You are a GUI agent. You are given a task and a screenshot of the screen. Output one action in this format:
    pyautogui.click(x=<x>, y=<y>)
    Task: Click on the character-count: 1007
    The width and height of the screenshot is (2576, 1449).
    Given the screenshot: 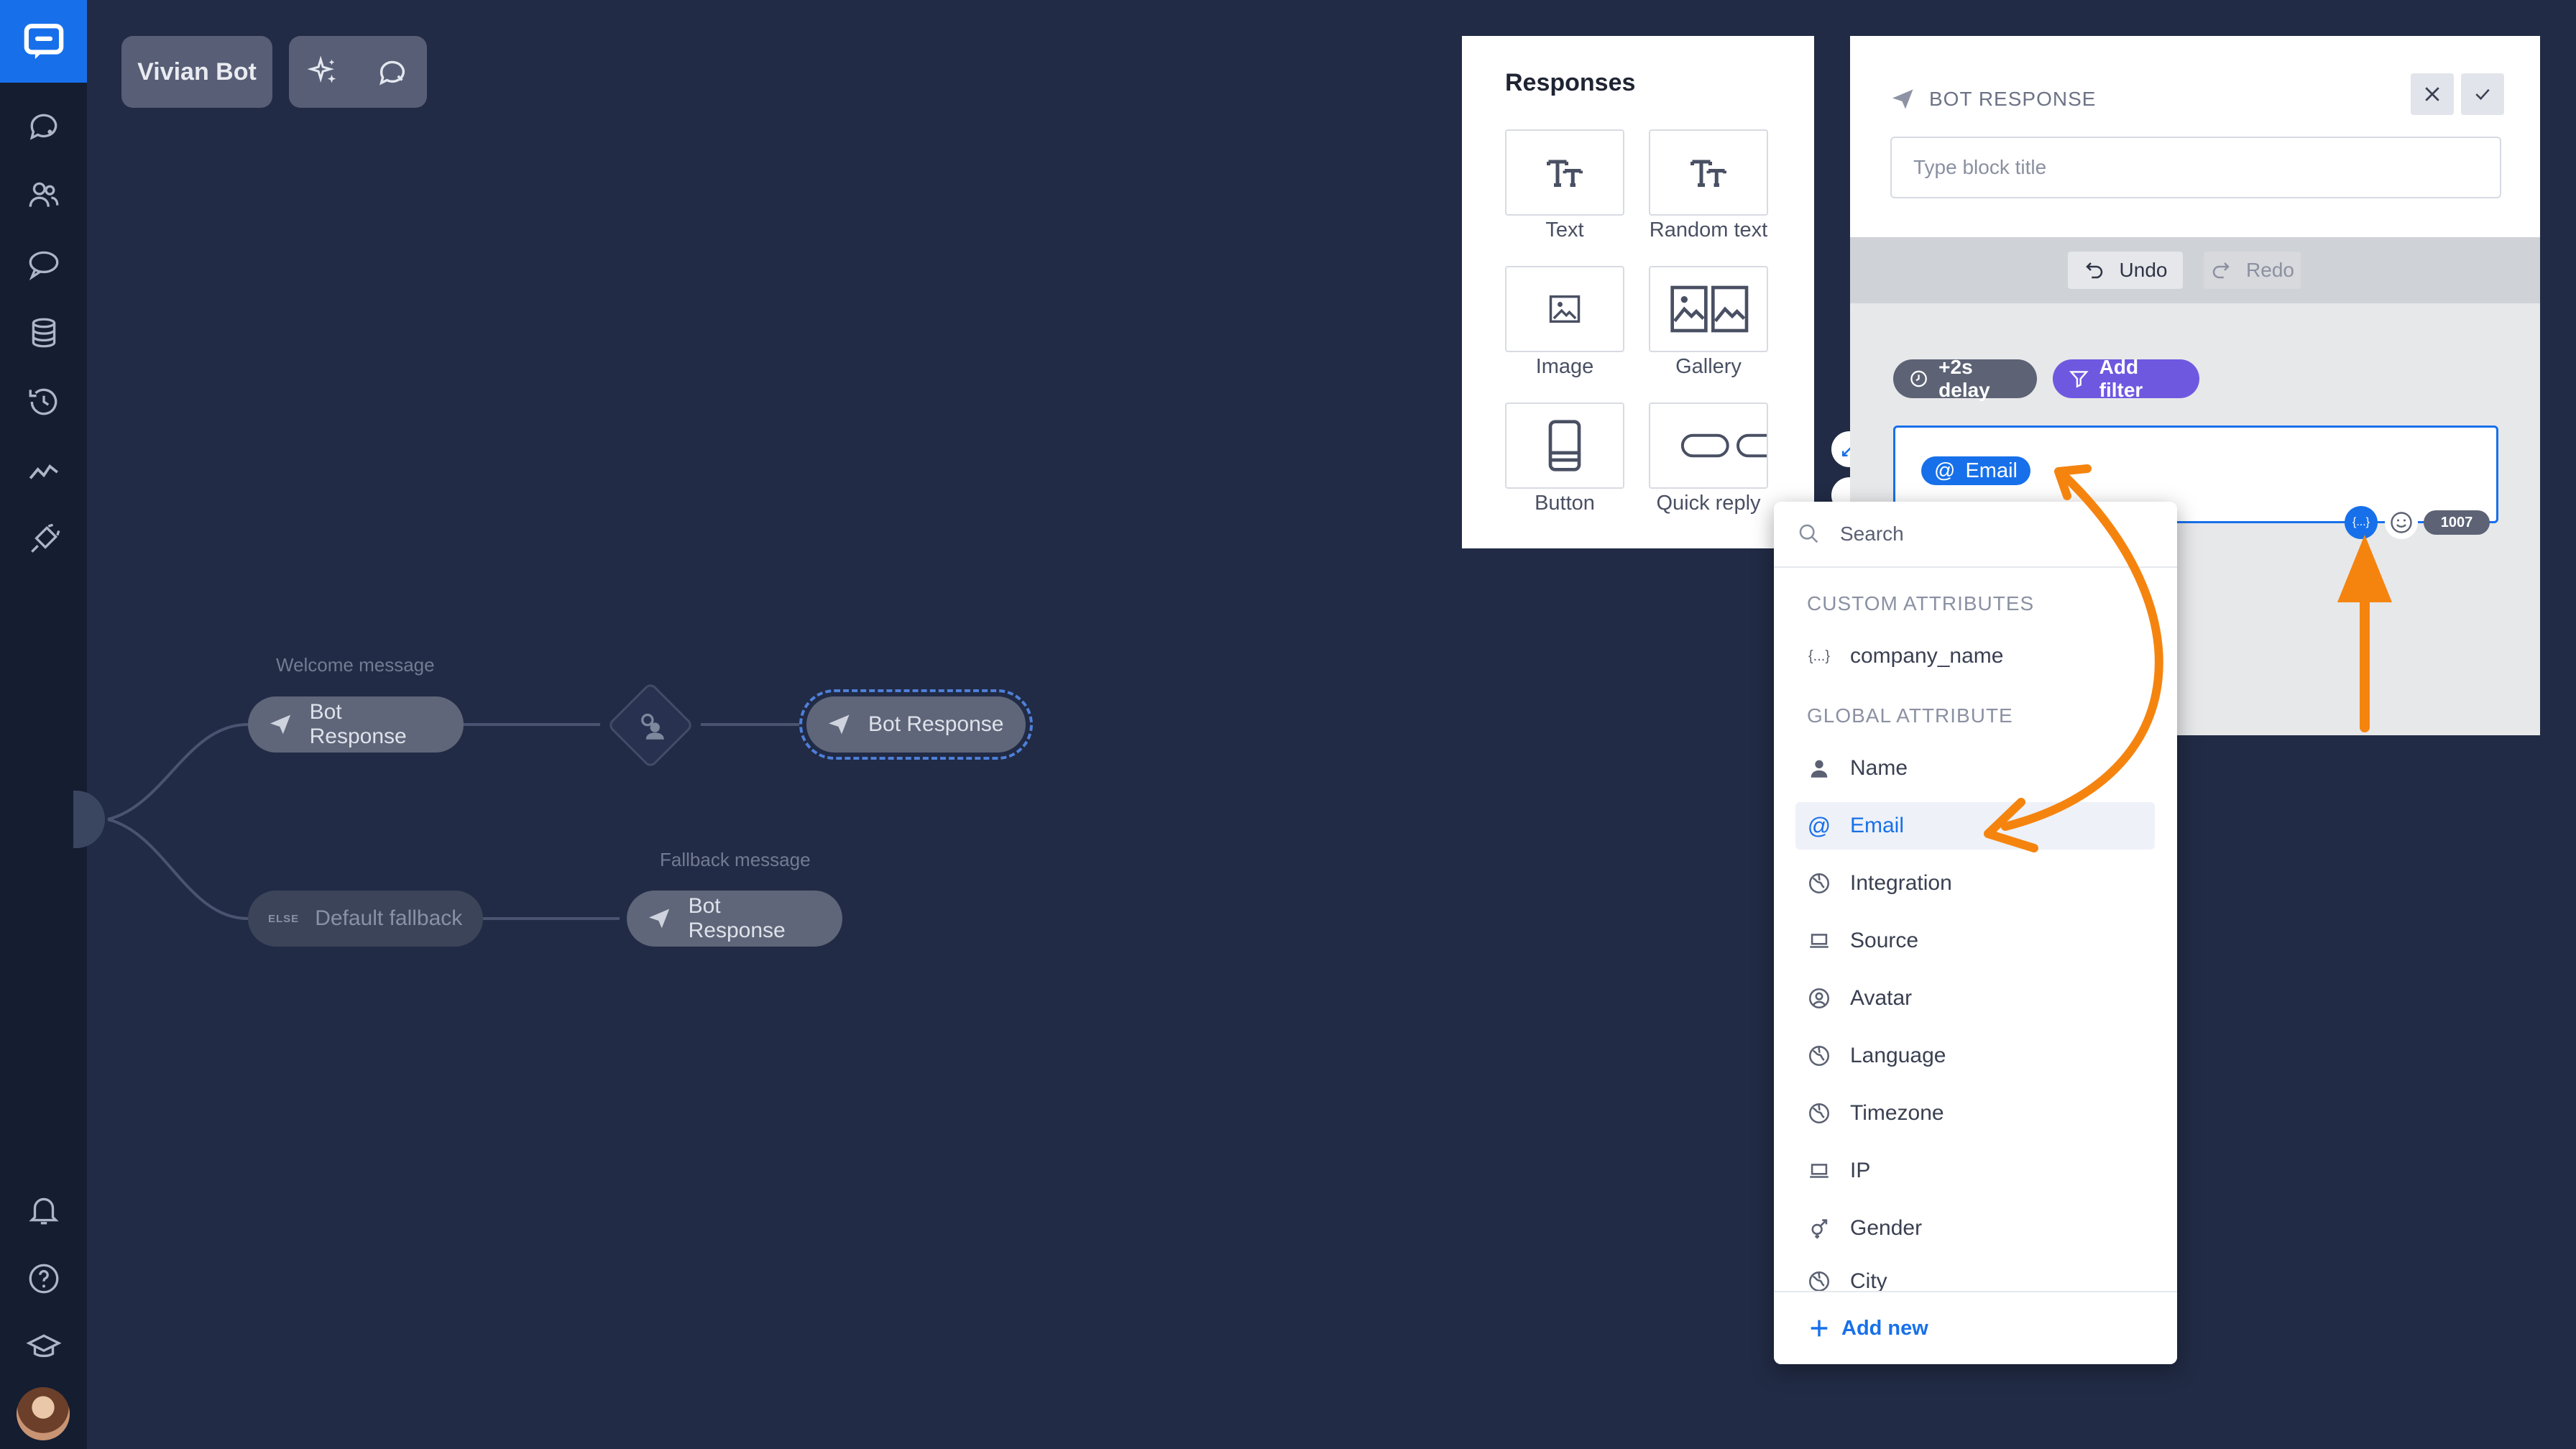 What is the action you would take?
    pyautogui.click(x=2456, y=522)
    